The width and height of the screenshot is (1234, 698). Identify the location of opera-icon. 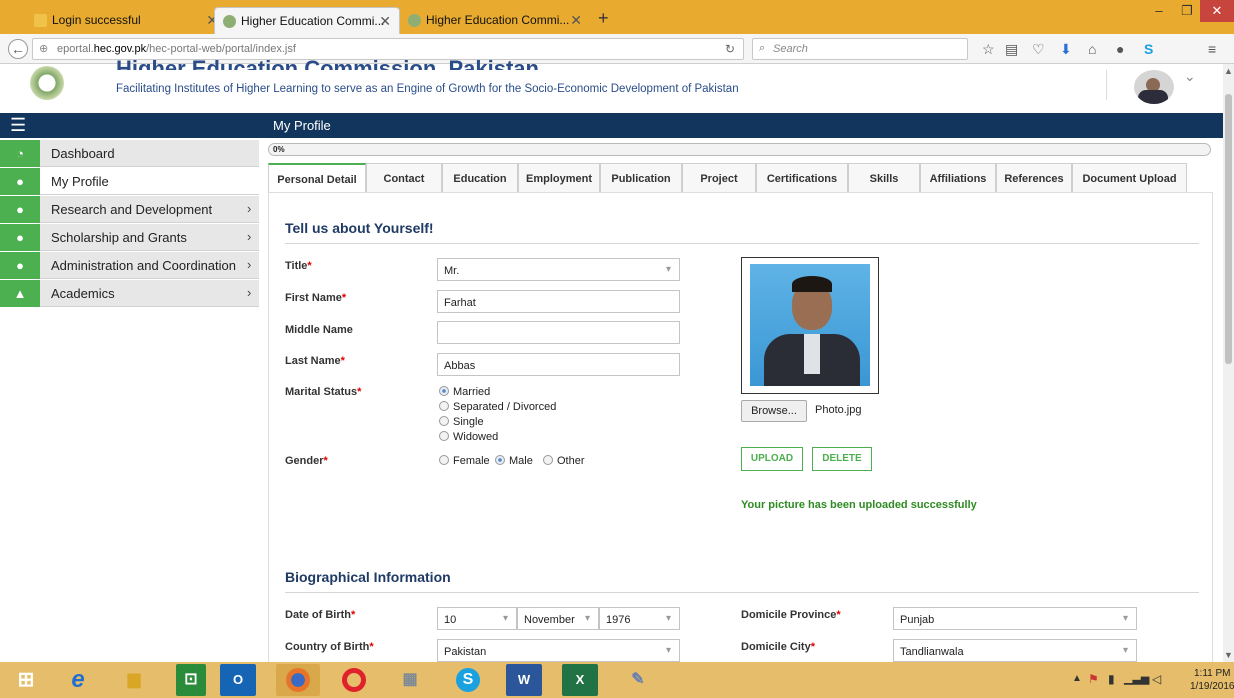
(354, 680).